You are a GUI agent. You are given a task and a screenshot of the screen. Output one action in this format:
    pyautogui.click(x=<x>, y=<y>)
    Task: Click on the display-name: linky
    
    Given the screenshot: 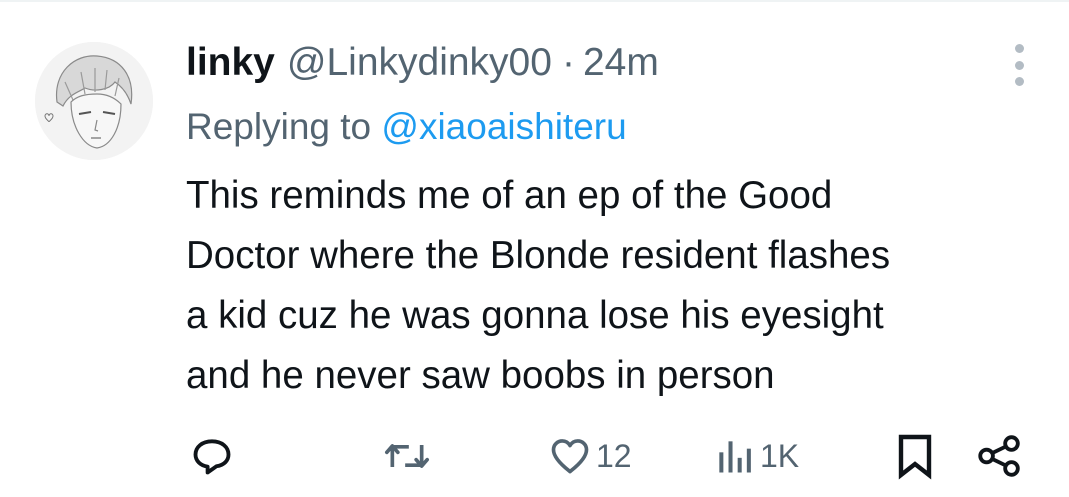 What is the action you would take?
    pyautogui.click(x=230, y=63)
    